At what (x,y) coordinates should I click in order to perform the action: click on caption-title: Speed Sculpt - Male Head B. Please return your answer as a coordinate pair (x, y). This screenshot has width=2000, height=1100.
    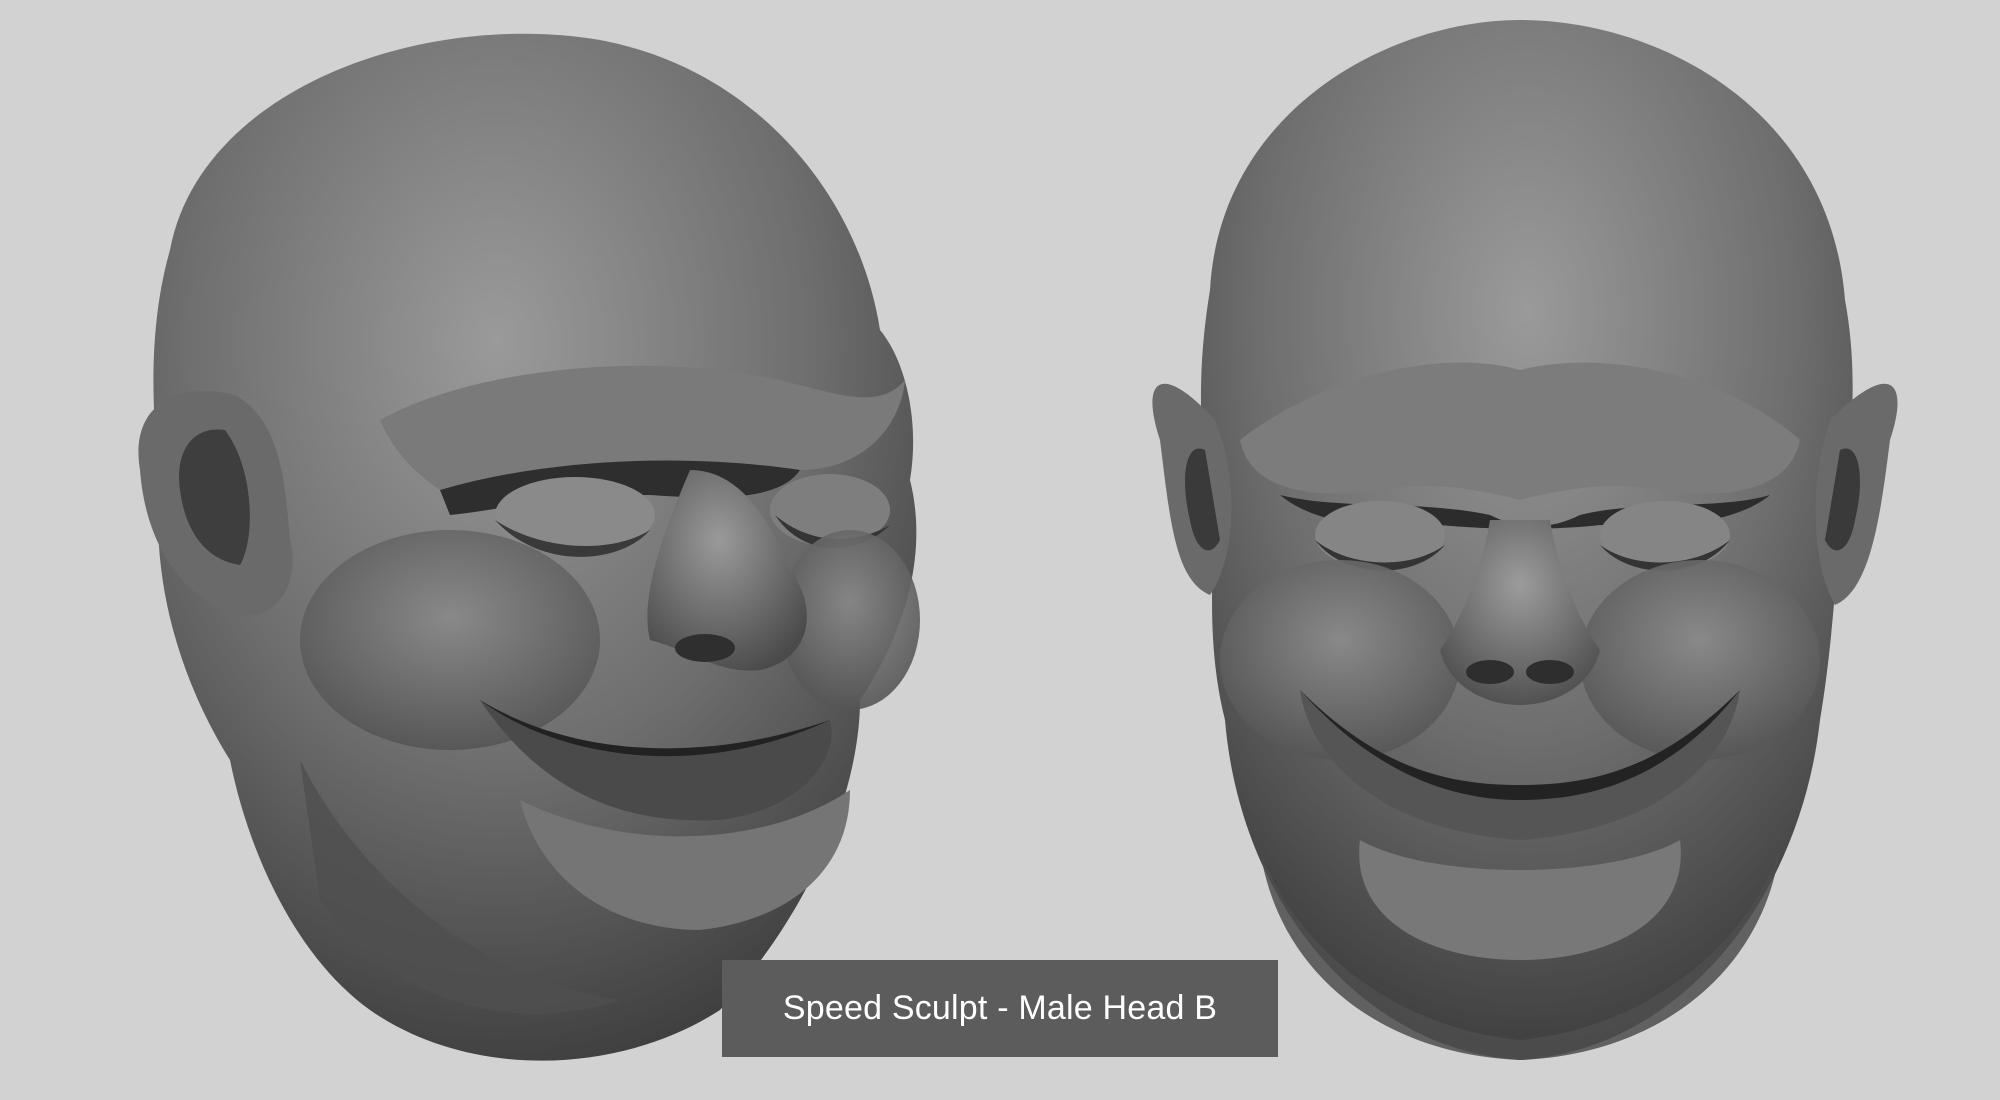
    Looking at the image, I should click on (1000, 1008).